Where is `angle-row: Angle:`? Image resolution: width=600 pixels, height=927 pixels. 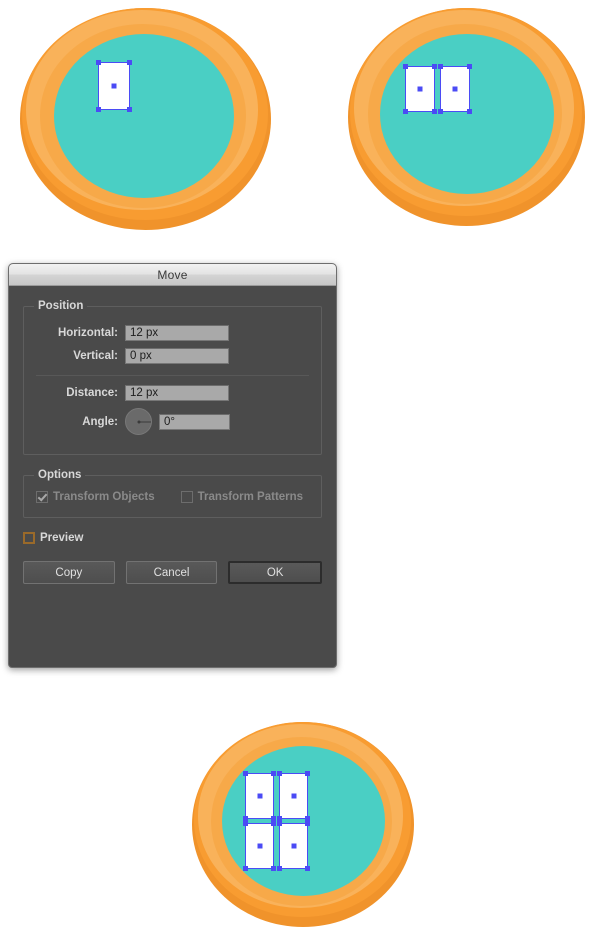
angle-row: Angle: is located at coordinates (172, 421).